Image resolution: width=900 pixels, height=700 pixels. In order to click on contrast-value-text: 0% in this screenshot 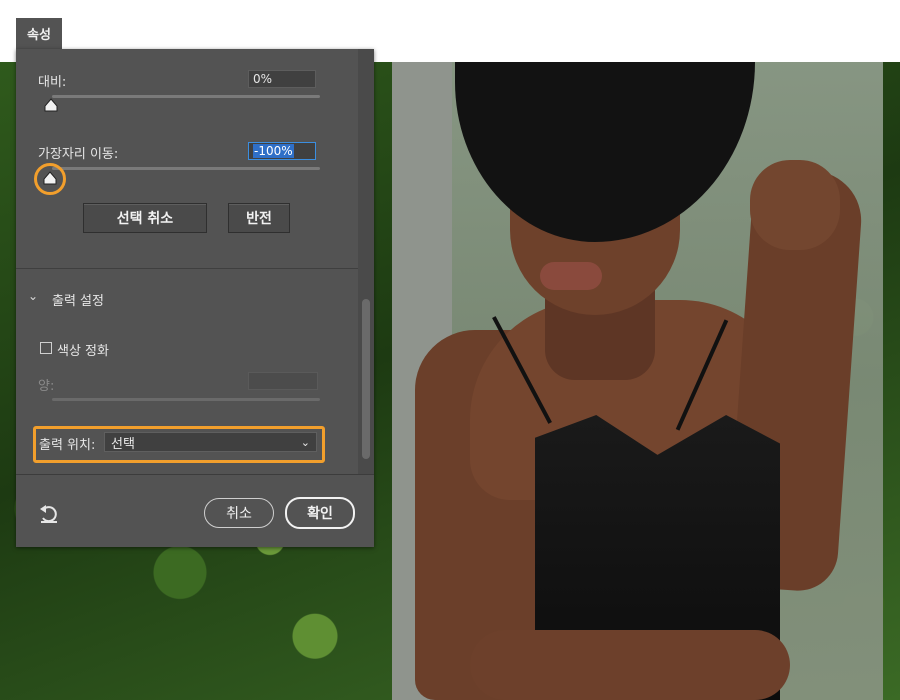, I will do `click(263, 79)`.